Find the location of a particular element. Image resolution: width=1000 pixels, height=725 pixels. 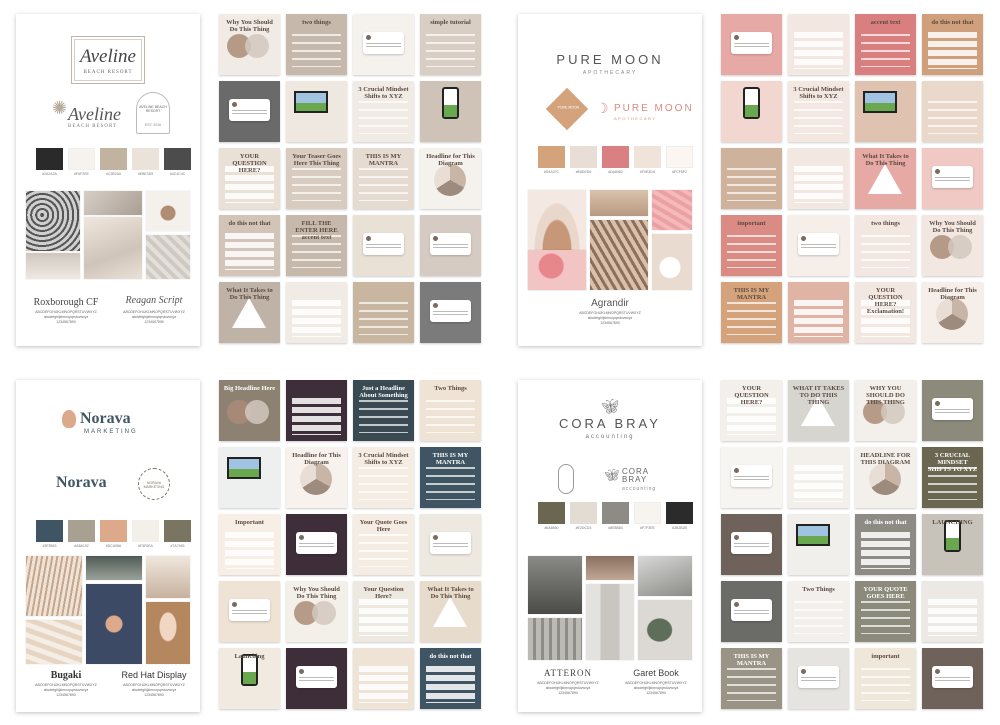

swatch: #C2B2A0 is located at coordinates (113, 162).